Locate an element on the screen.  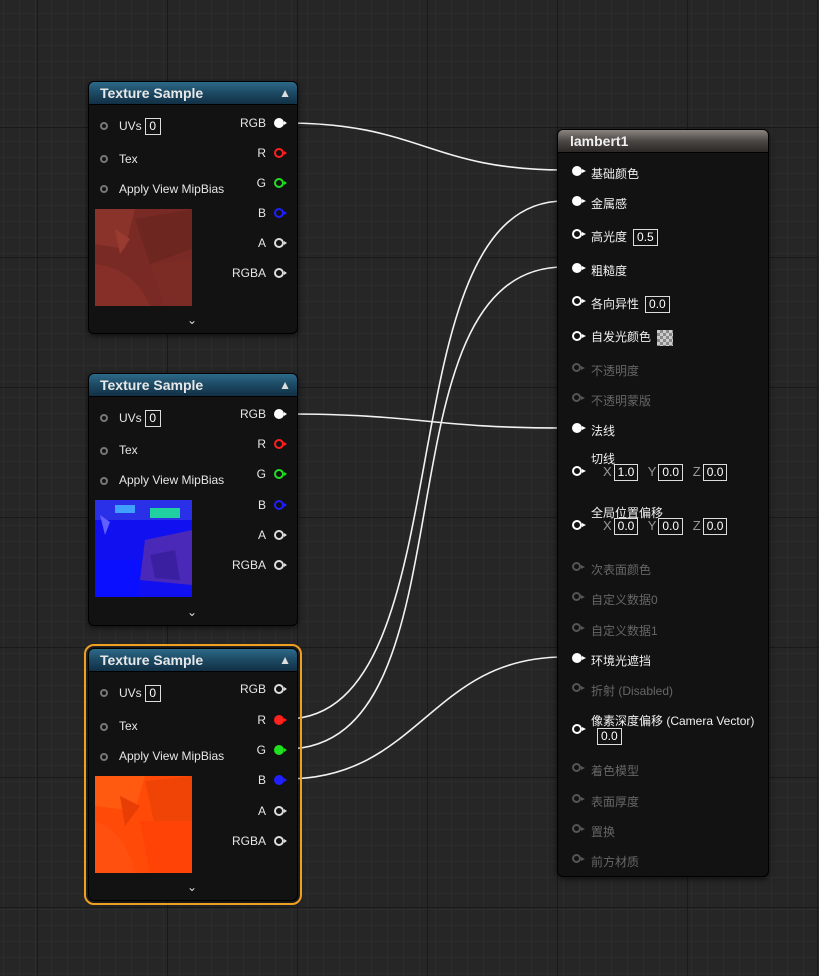
tangent-input-pin is located at coordinates (579, 471).